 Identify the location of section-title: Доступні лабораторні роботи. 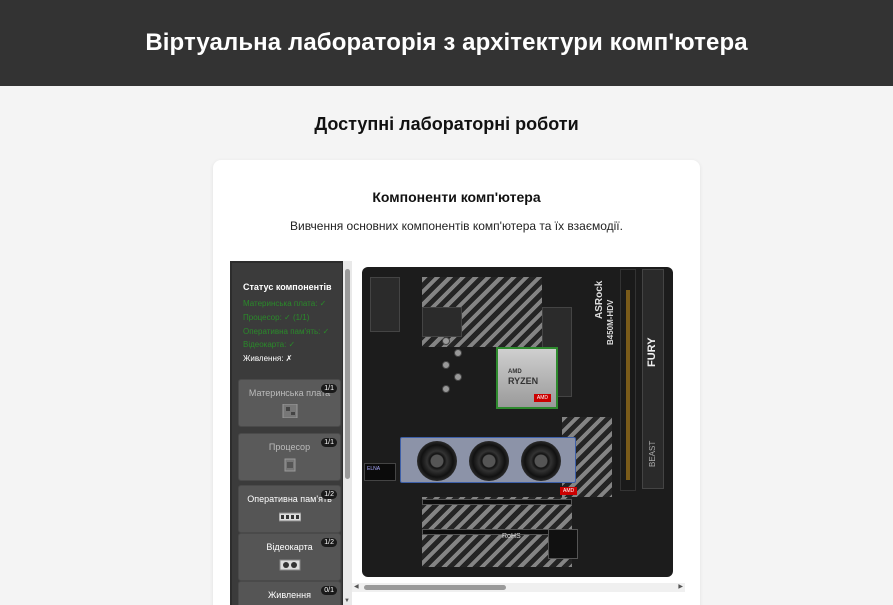
(446, 124).